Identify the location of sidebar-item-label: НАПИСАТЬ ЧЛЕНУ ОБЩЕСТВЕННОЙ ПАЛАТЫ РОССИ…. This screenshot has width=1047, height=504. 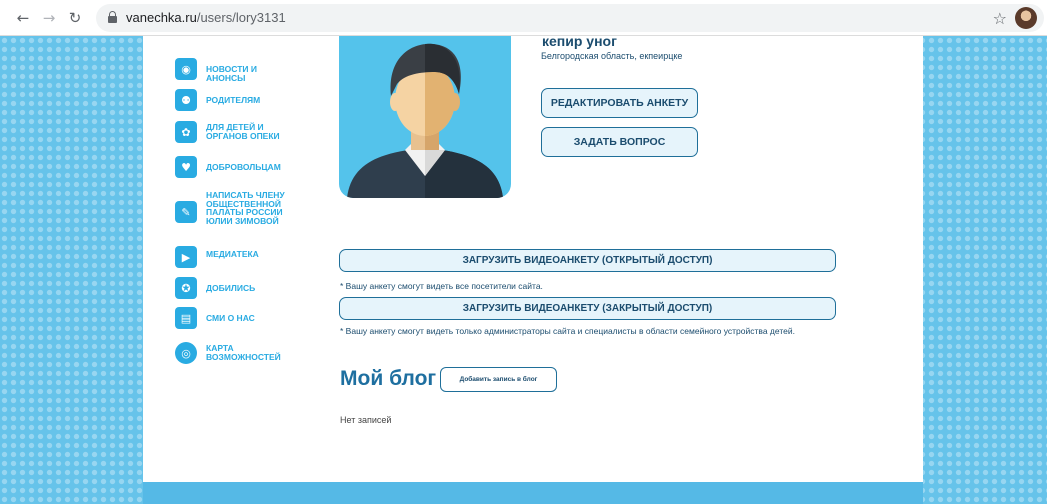
(245, 208).